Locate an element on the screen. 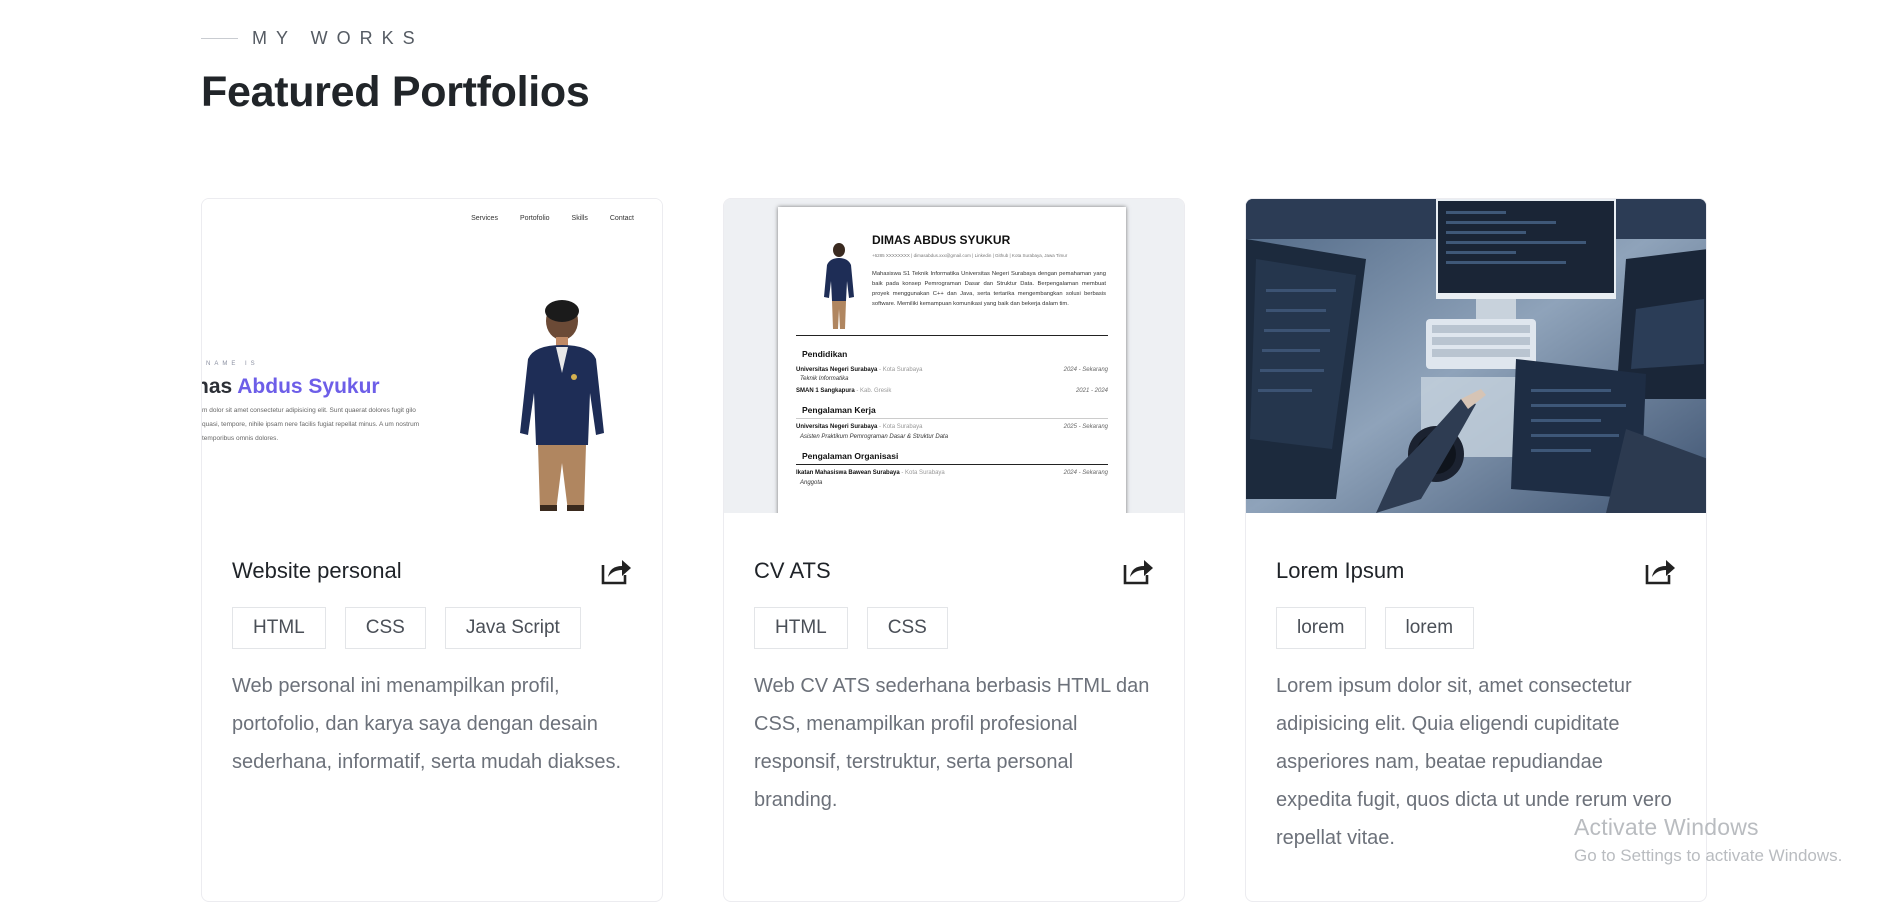  person-photo is located at coordinates (562, 405).